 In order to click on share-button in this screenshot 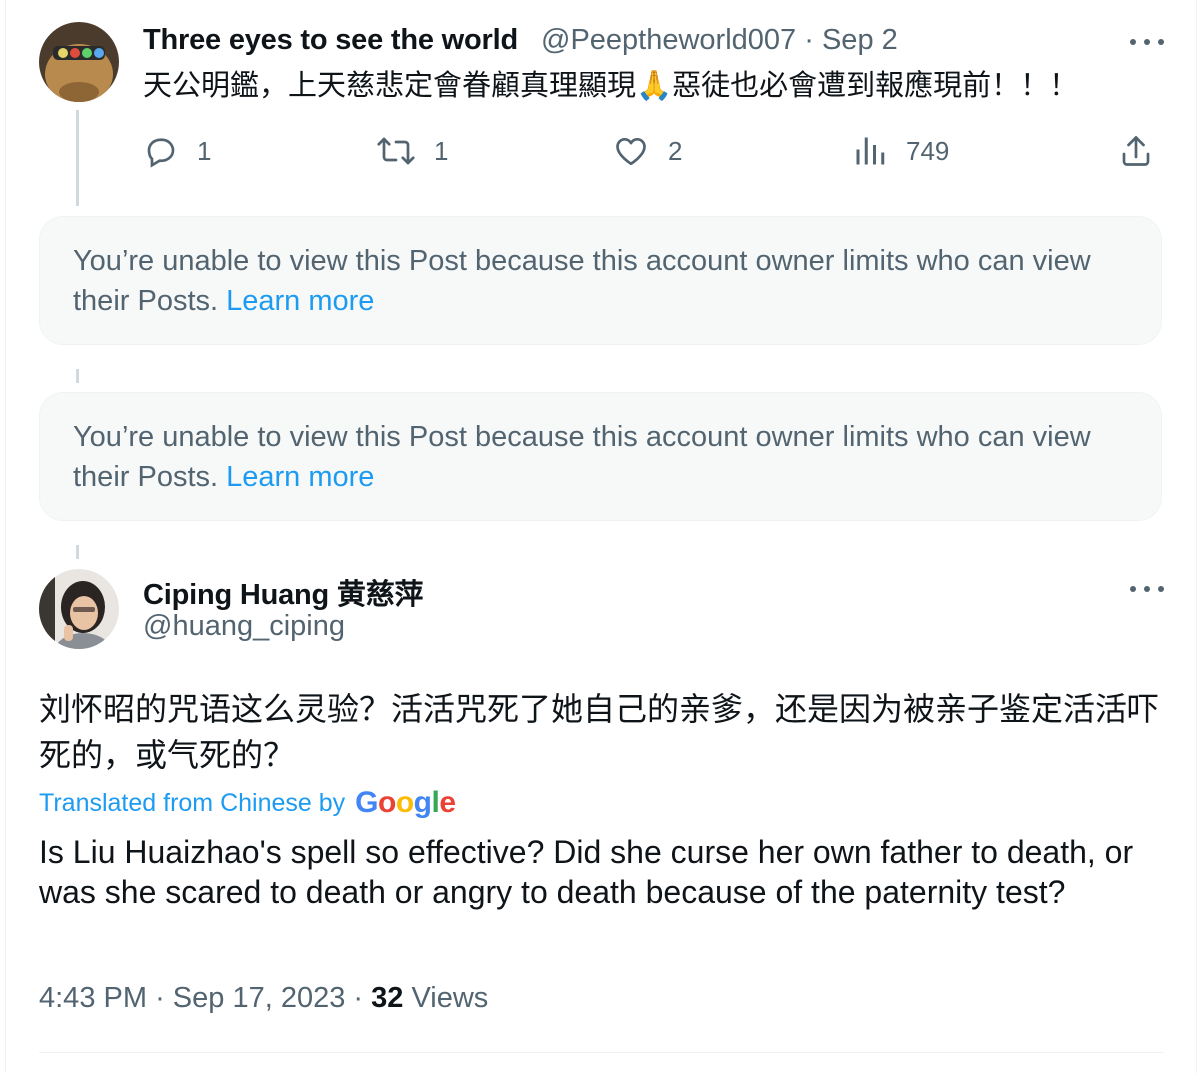, I will do `click(1136, 151)`.